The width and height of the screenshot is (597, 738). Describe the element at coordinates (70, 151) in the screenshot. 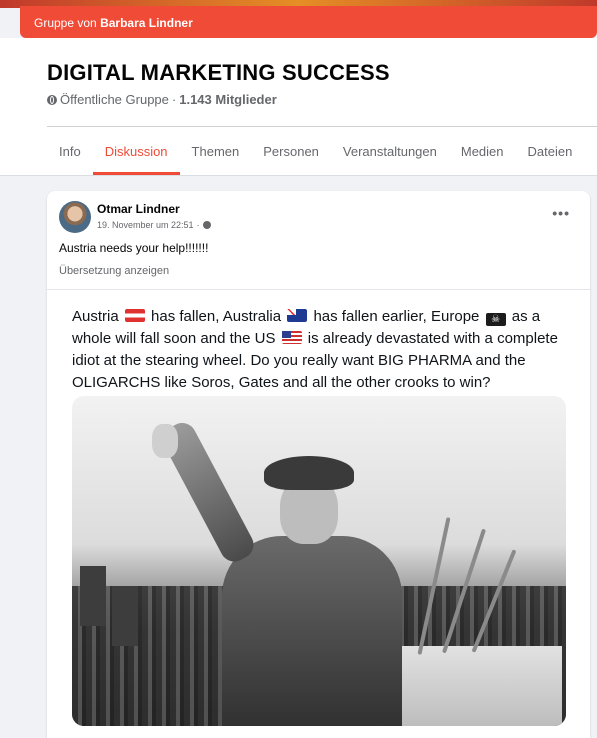

I see `tab-info: Info` at that location.